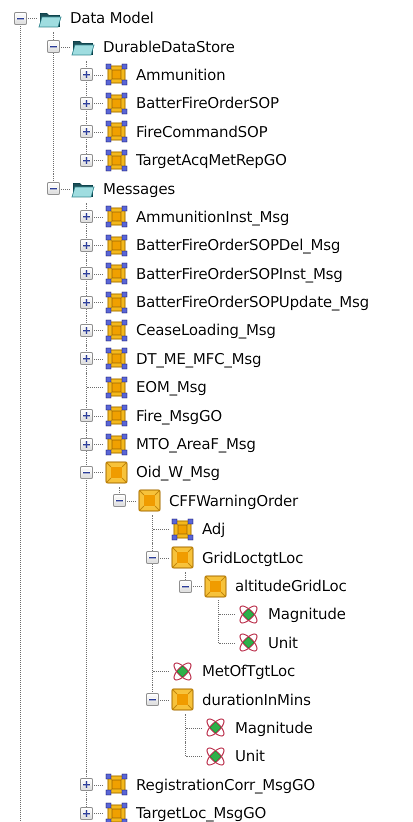 Image resolution: width=413 pixels, height=822 pixels. Describe the element at coordinates (196, 444) in the screenshot. I see `tree-item-label: MTO_AreaF_Msg` at that location.